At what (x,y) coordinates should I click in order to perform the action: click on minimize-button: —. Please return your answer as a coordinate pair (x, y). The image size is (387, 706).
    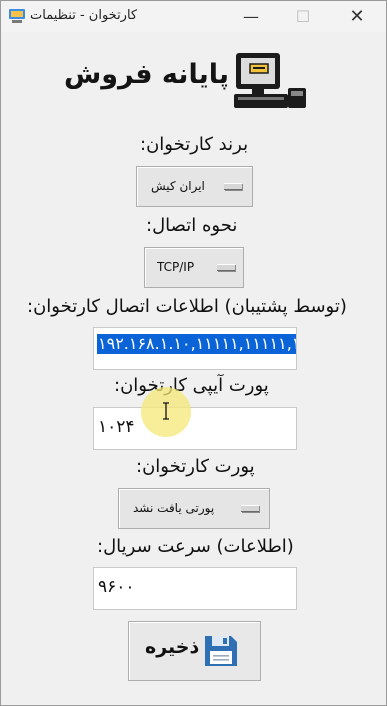
    Looking at the image, I should click on (251, 16).